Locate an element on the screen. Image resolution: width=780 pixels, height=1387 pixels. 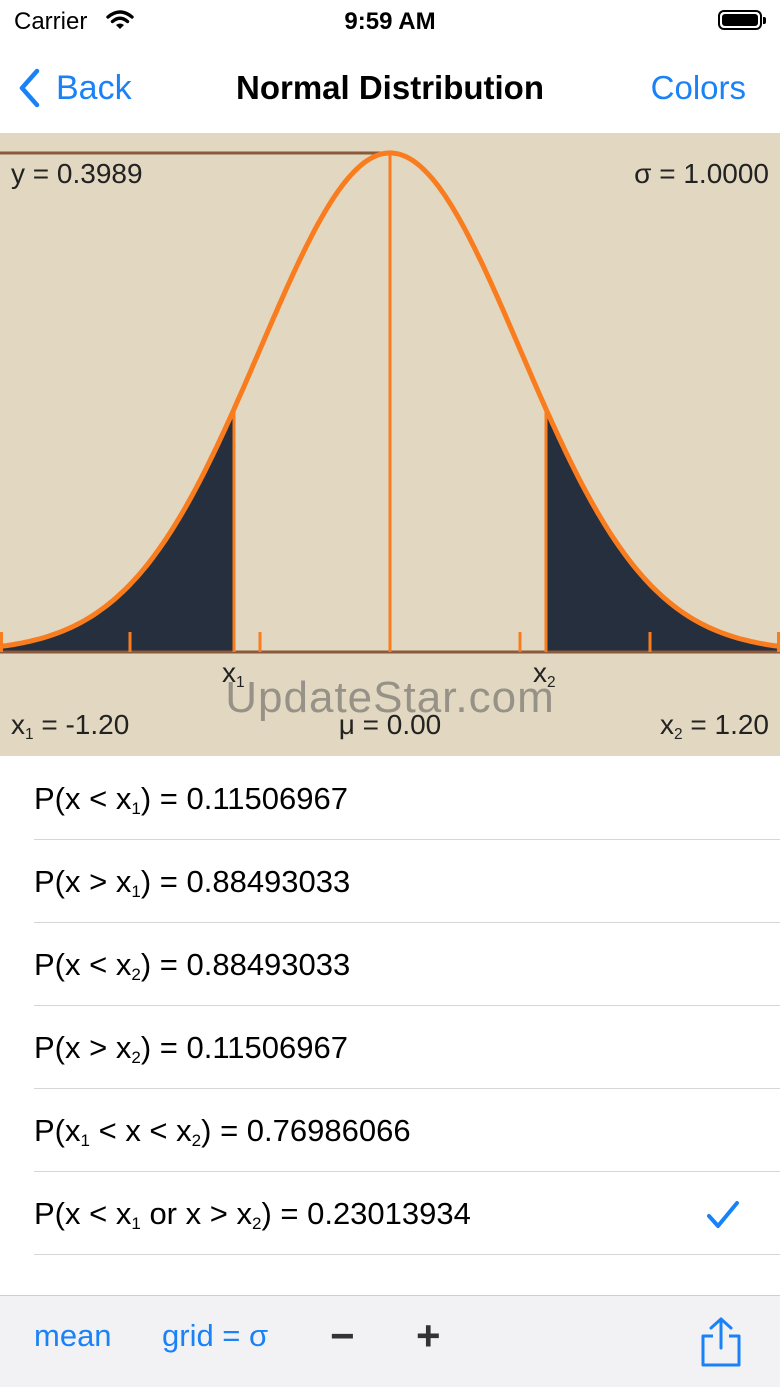
battery-icon is located at coordinates (742, 20).